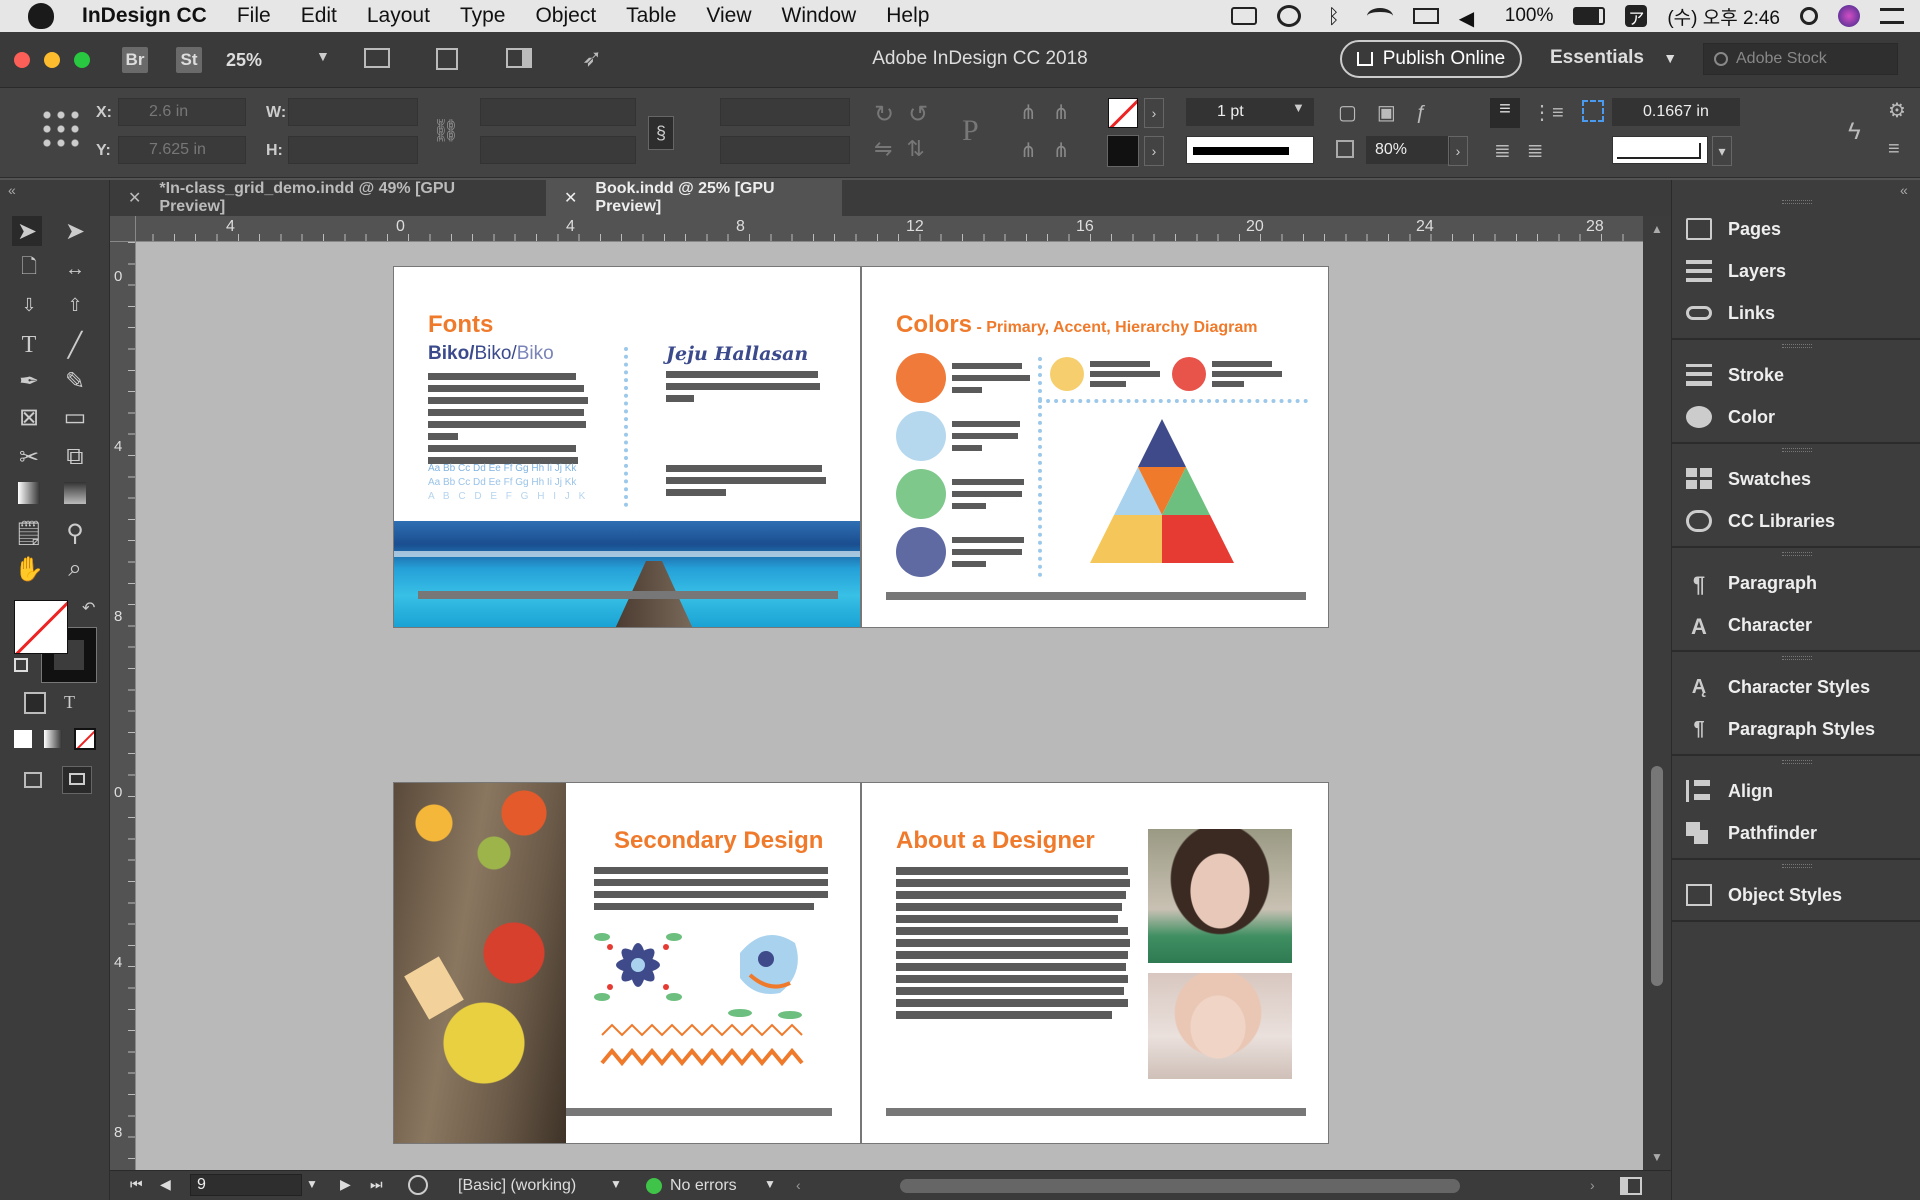 This screenshot has width=1920, height=1200. Describe the element at coordinates (1288, 16) in the screenshot. I see `creative-cloud-icon` at that location.